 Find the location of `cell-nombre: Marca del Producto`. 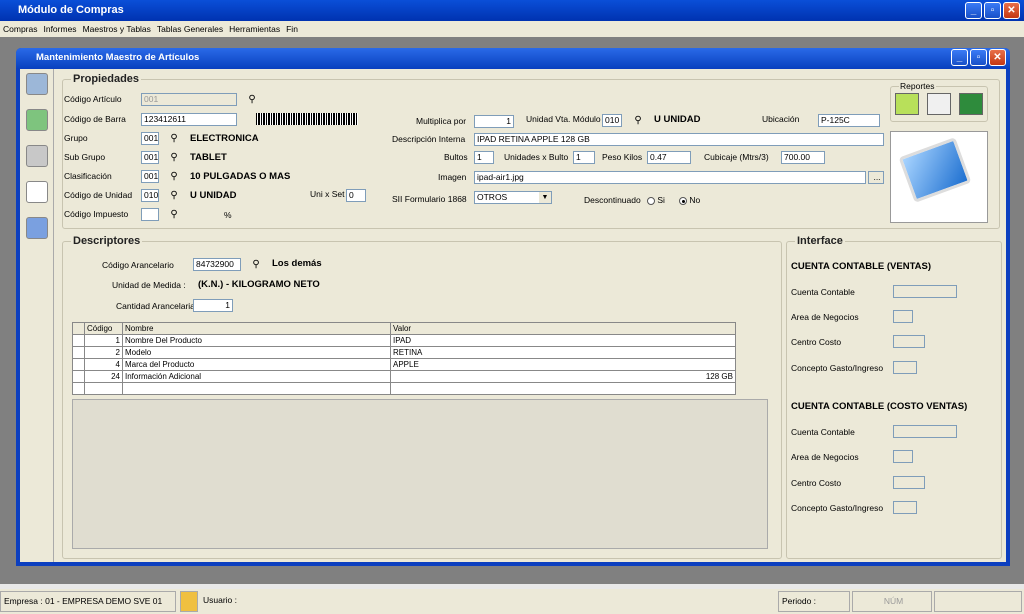

cell-nombre: Marca del Producto is located at coordinates (256, 364).